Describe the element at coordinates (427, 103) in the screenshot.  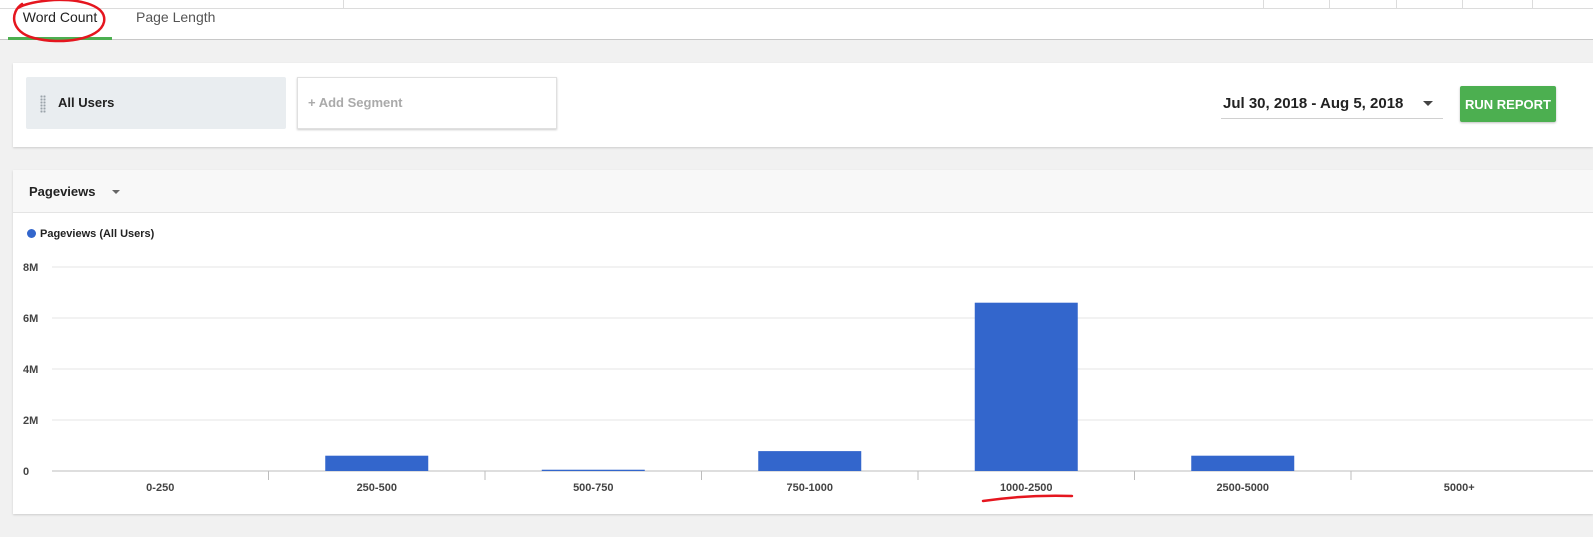
I see `add-segment-button: + Add Segment` at that location.